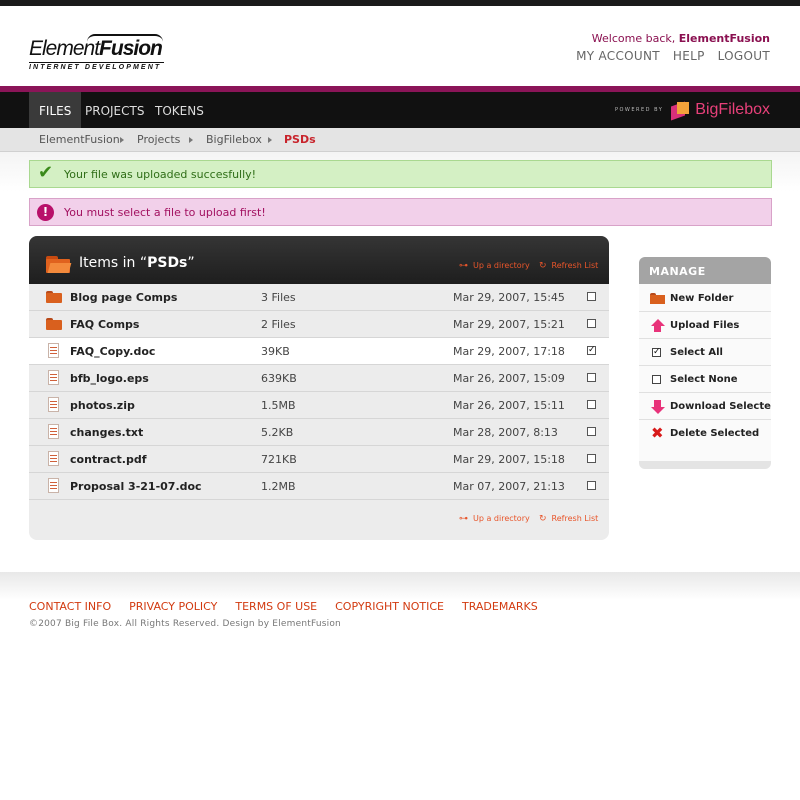  Describe the element at coordinates (96, 54) in the screenshot. I see `logo: ElementFusion INTERNET DEVELOPMENT` at that location.